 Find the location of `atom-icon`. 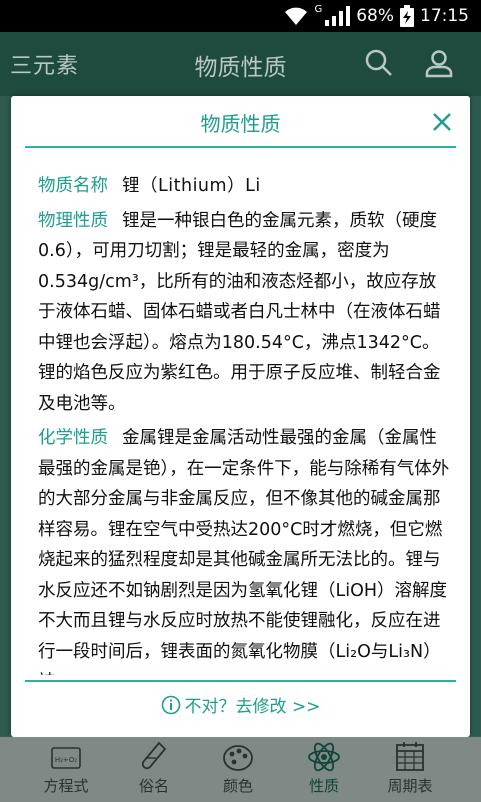

atom-icon is located at coordinates (324, 757).